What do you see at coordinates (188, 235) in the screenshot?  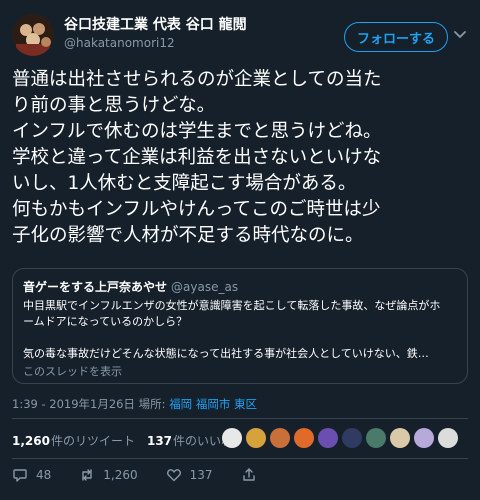 I see `tweet-line: 子化の影響で人材が不足する時代なのに。` at bounding box center [188, 235].